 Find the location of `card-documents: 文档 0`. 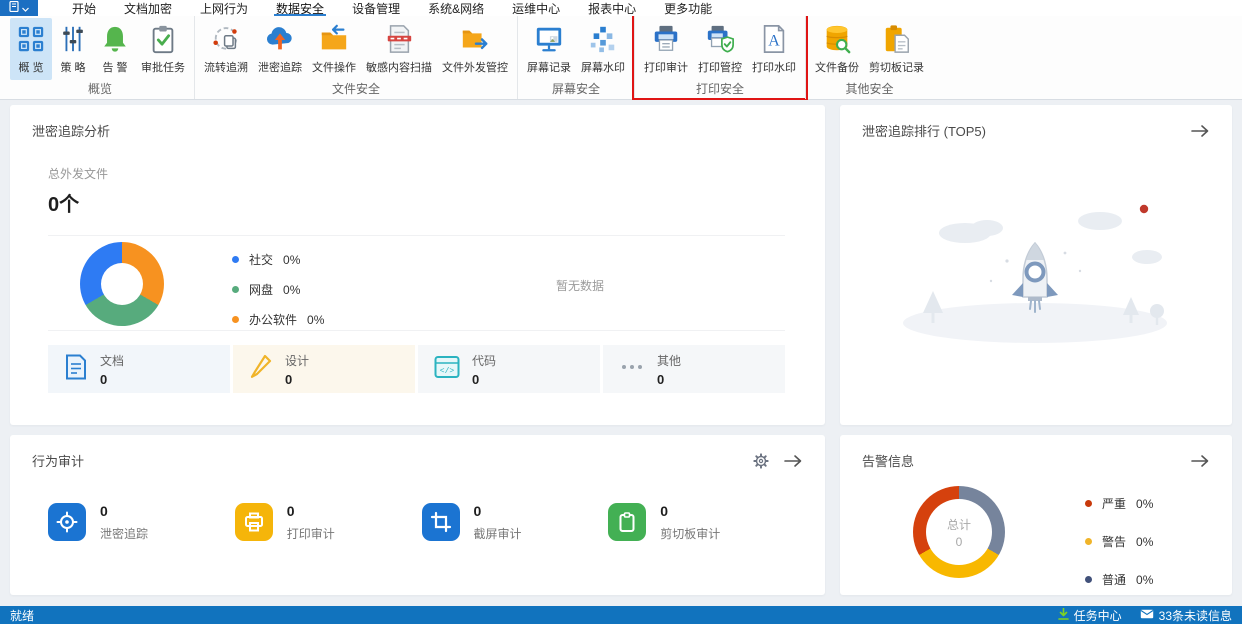

card-documents: 文档 0 is located at coordinates (139, 369).